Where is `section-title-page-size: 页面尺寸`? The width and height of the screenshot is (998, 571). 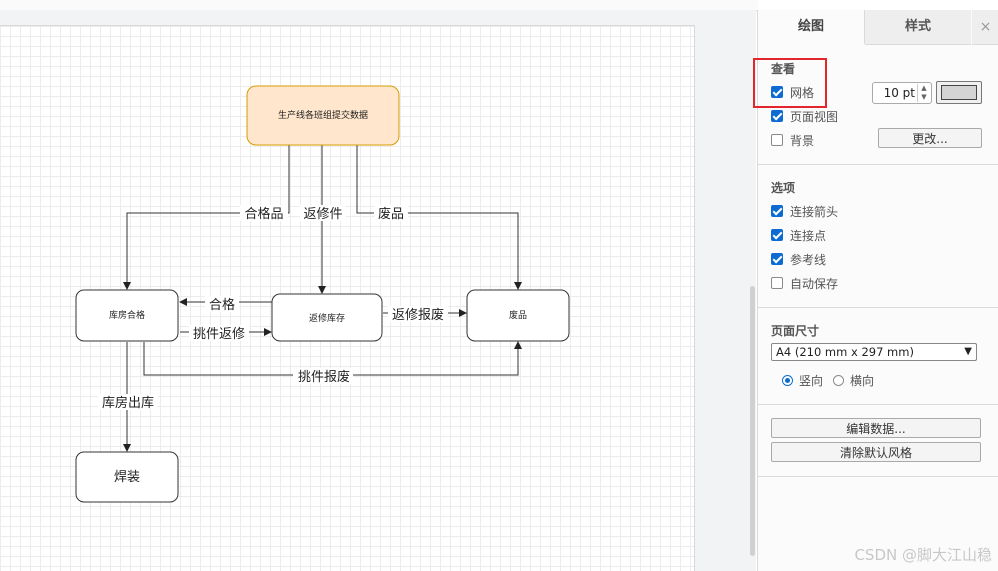 section-title-page-size: 页面尺寸 is located at coordinates (795, 331).